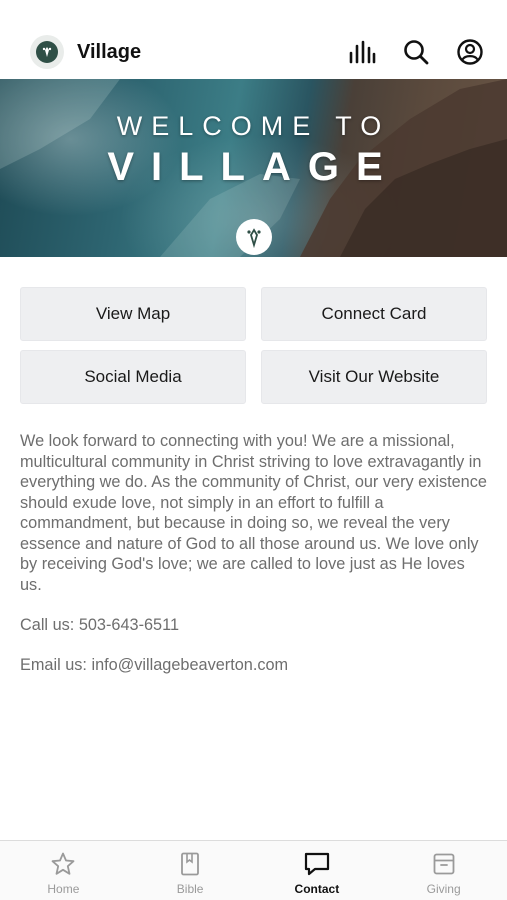  What do you see at coordinates (109, 51) in the screenshot?
I see `app-title: Village` at bounding box center [109, 51].